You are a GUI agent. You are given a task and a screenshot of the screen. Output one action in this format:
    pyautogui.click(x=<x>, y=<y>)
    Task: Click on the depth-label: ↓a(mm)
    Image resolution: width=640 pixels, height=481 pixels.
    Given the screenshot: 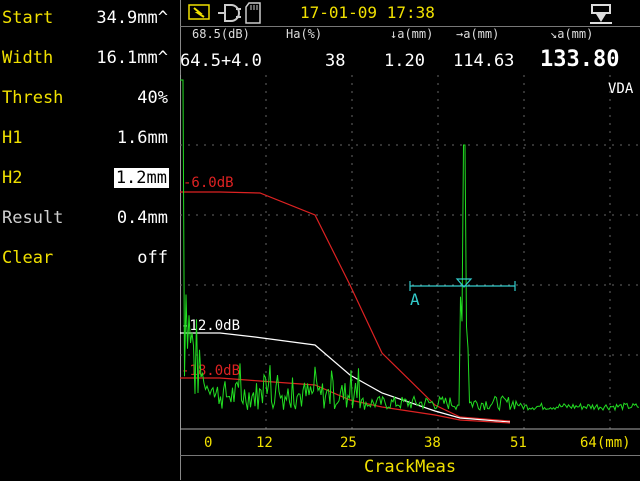 What is the action you would take?
    pyautogui.click(x=412, y=34)
    